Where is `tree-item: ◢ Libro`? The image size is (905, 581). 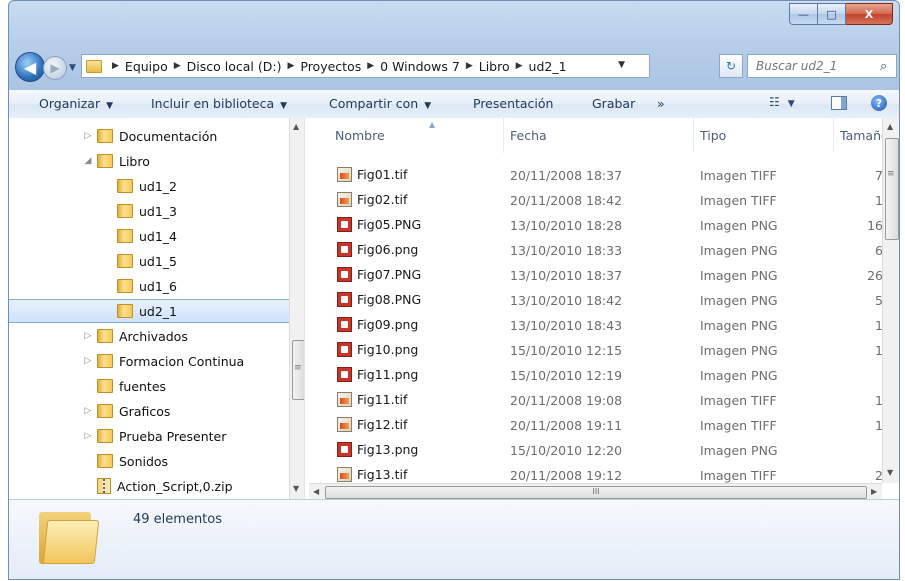
tree-item: ◢ Libro is located at coordinates (149, 161).